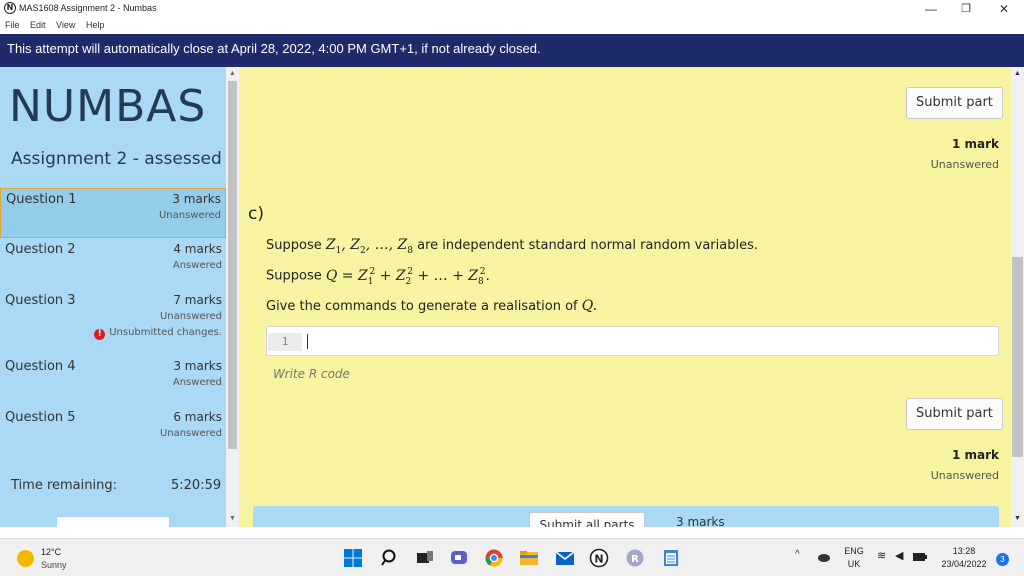  I want to click on chrome-icon, so click(494, 558).